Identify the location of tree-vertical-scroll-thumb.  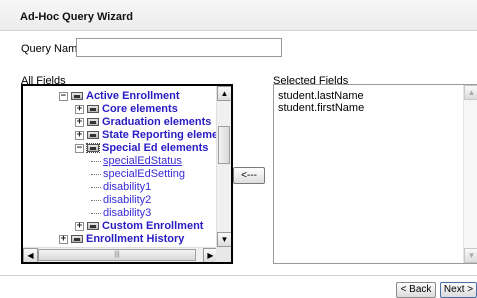
(224, 145).